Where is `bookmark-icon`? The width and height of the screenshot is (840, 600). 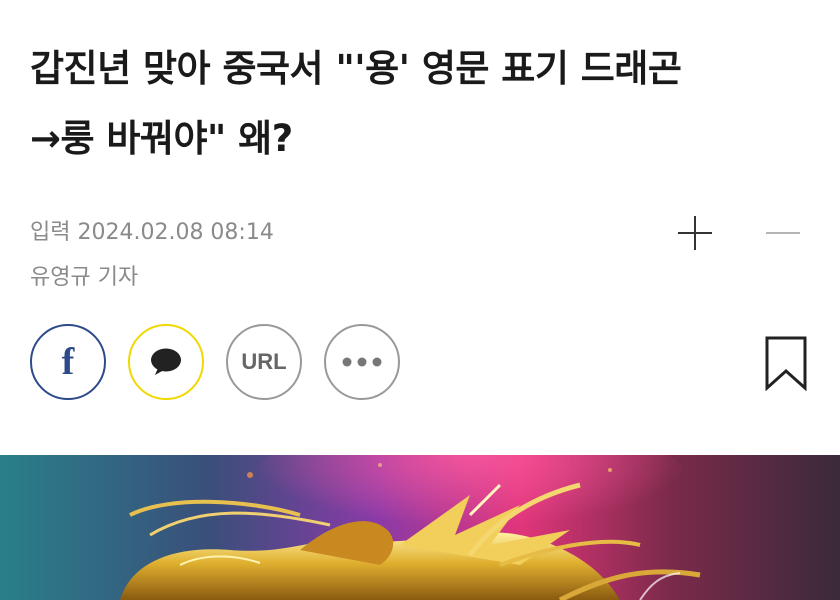
bookmark-icon is located at coordinates (786, 364).